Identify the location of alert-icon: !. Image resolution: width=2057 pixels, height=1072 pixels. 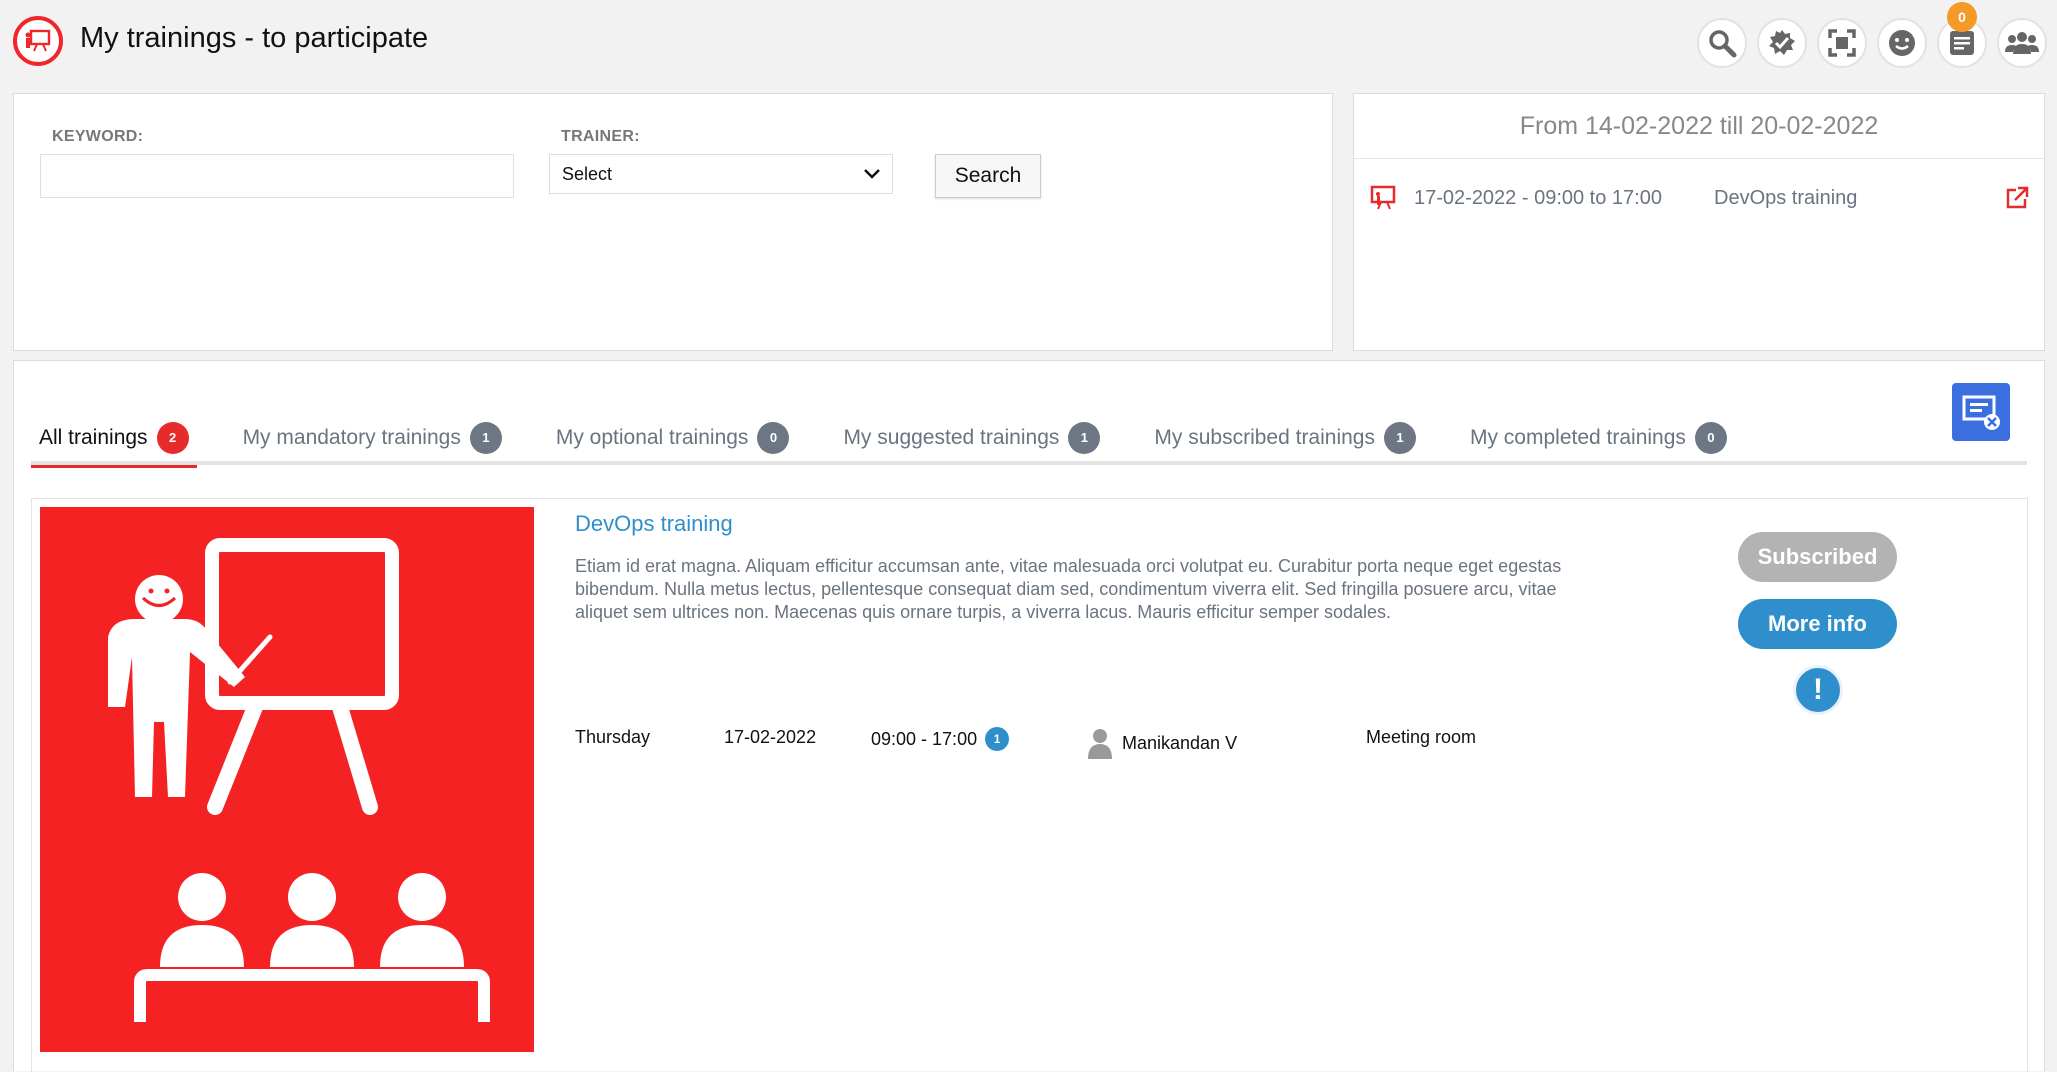
(1818, 690).